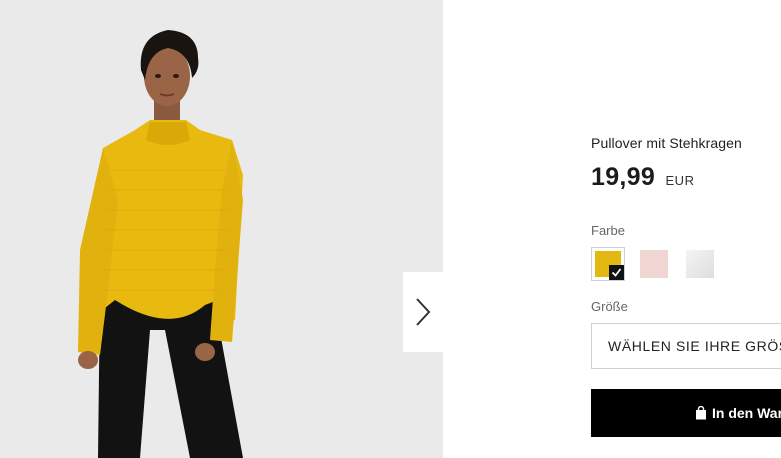 The height and width of the screenshot is (458, 781). Describe the element at coordinates (701, 413) in the screenshot. I see `shopping-bag-icon` at that location.